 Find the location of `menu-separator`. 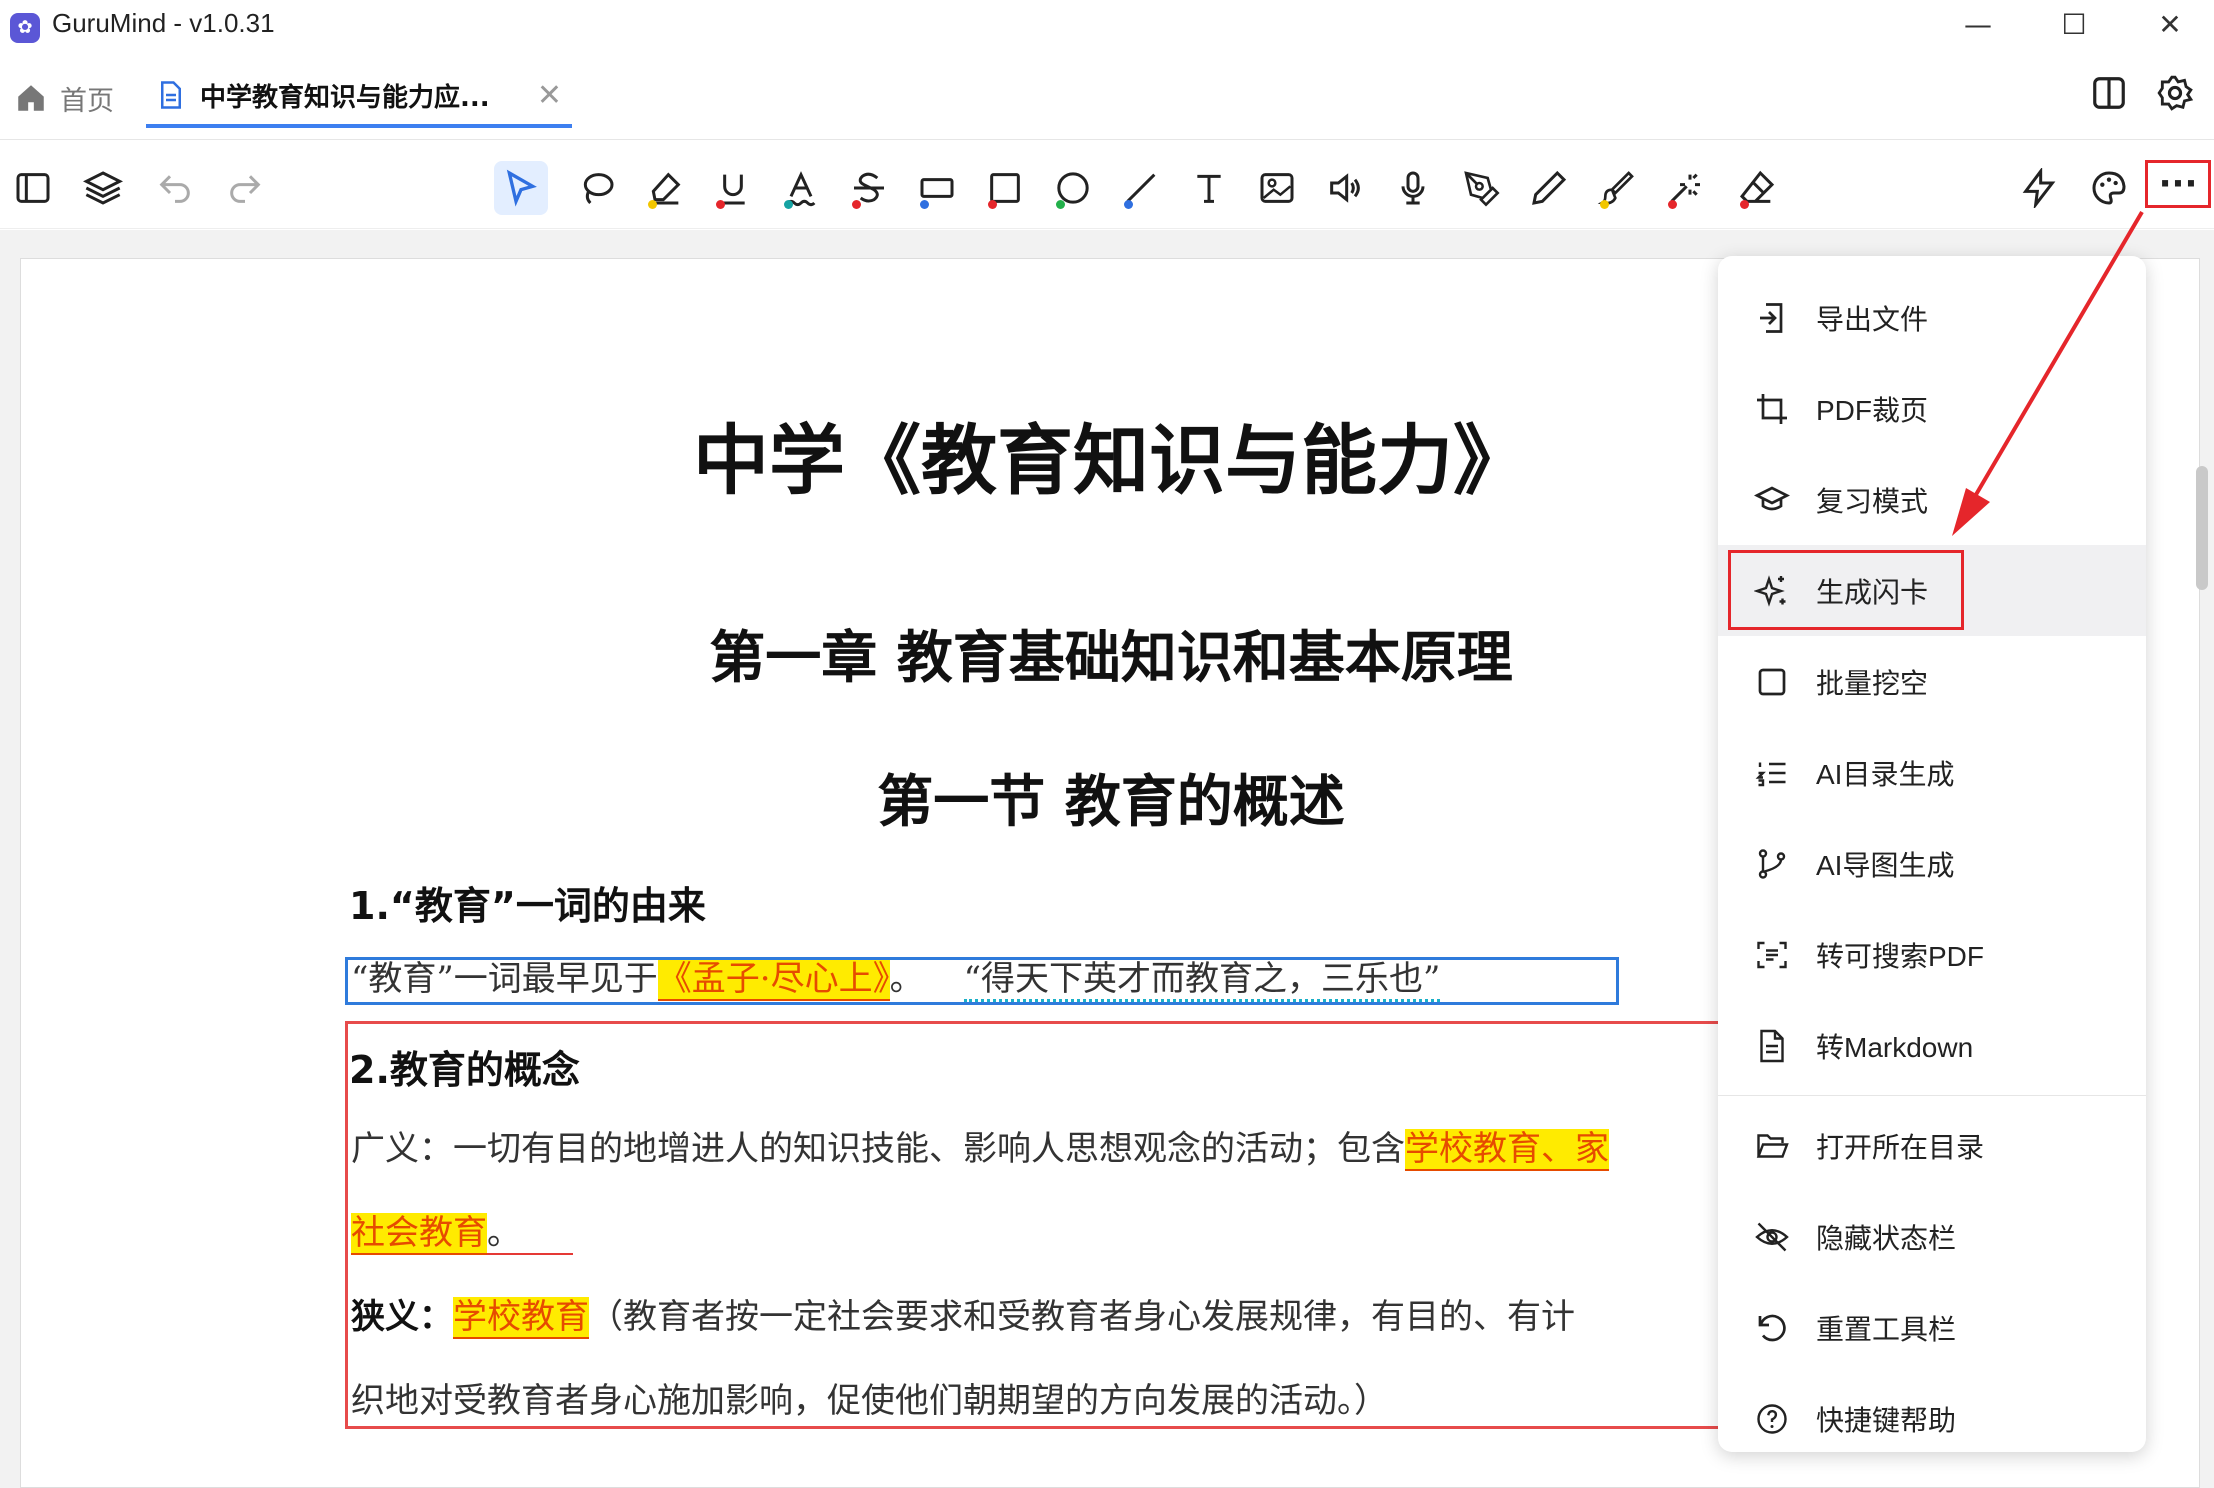

menu-separator is located at coordinates (1932, 1095).